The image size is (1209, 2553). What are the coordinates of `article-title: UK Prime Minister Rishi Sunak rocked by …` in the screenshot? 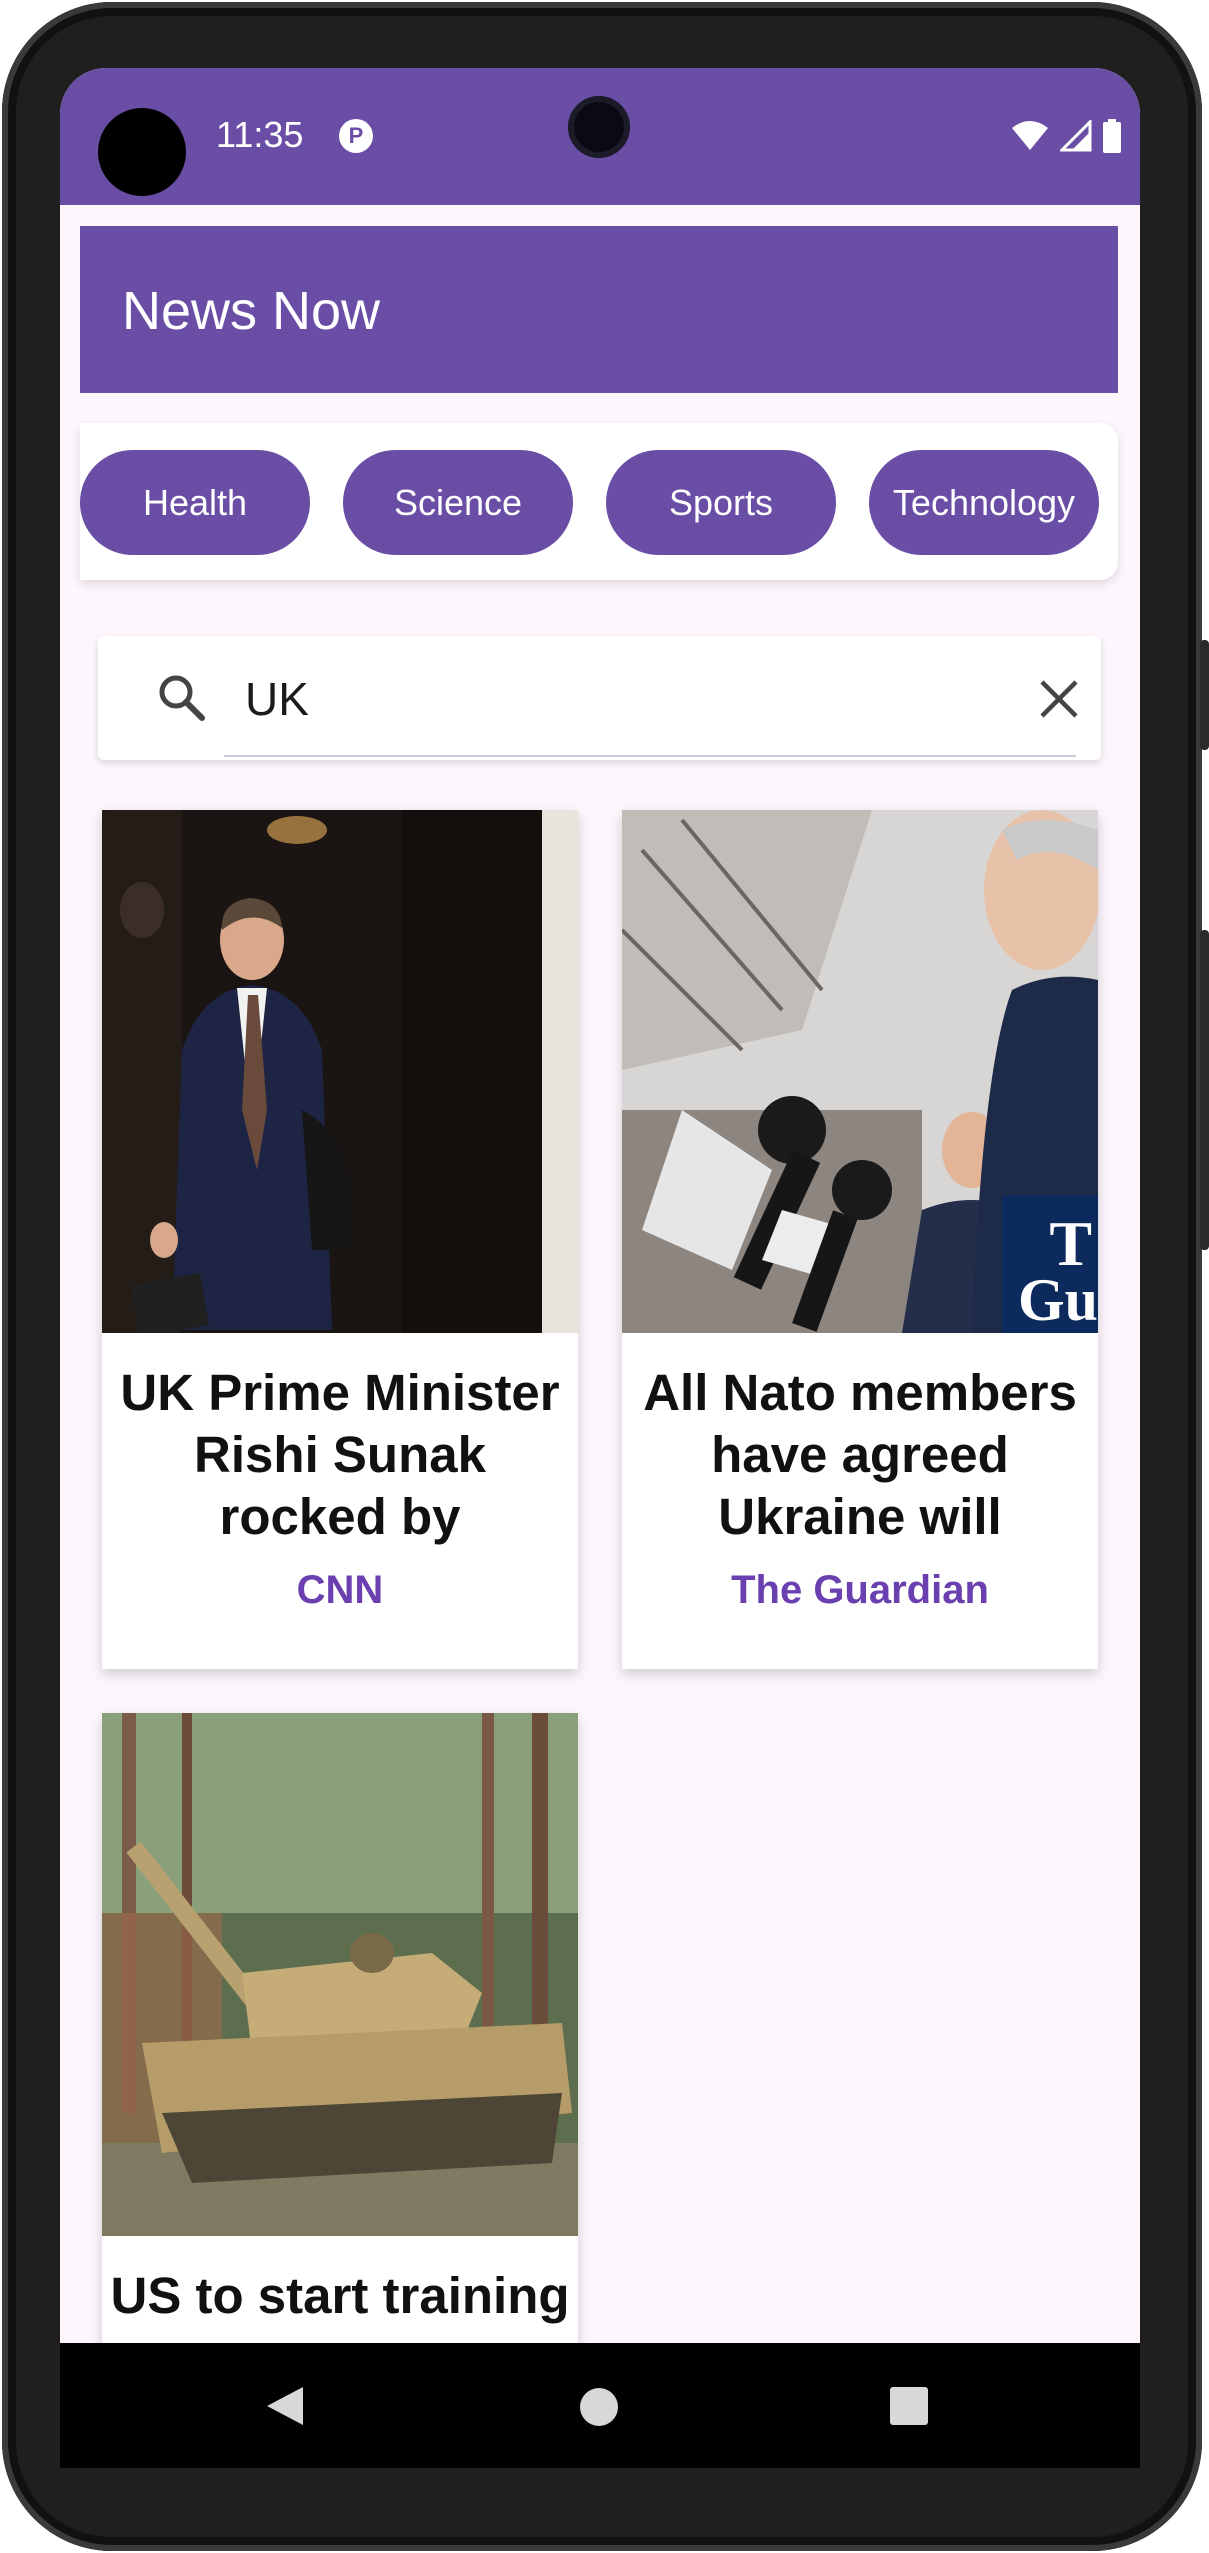 It's located at (340, 1454).